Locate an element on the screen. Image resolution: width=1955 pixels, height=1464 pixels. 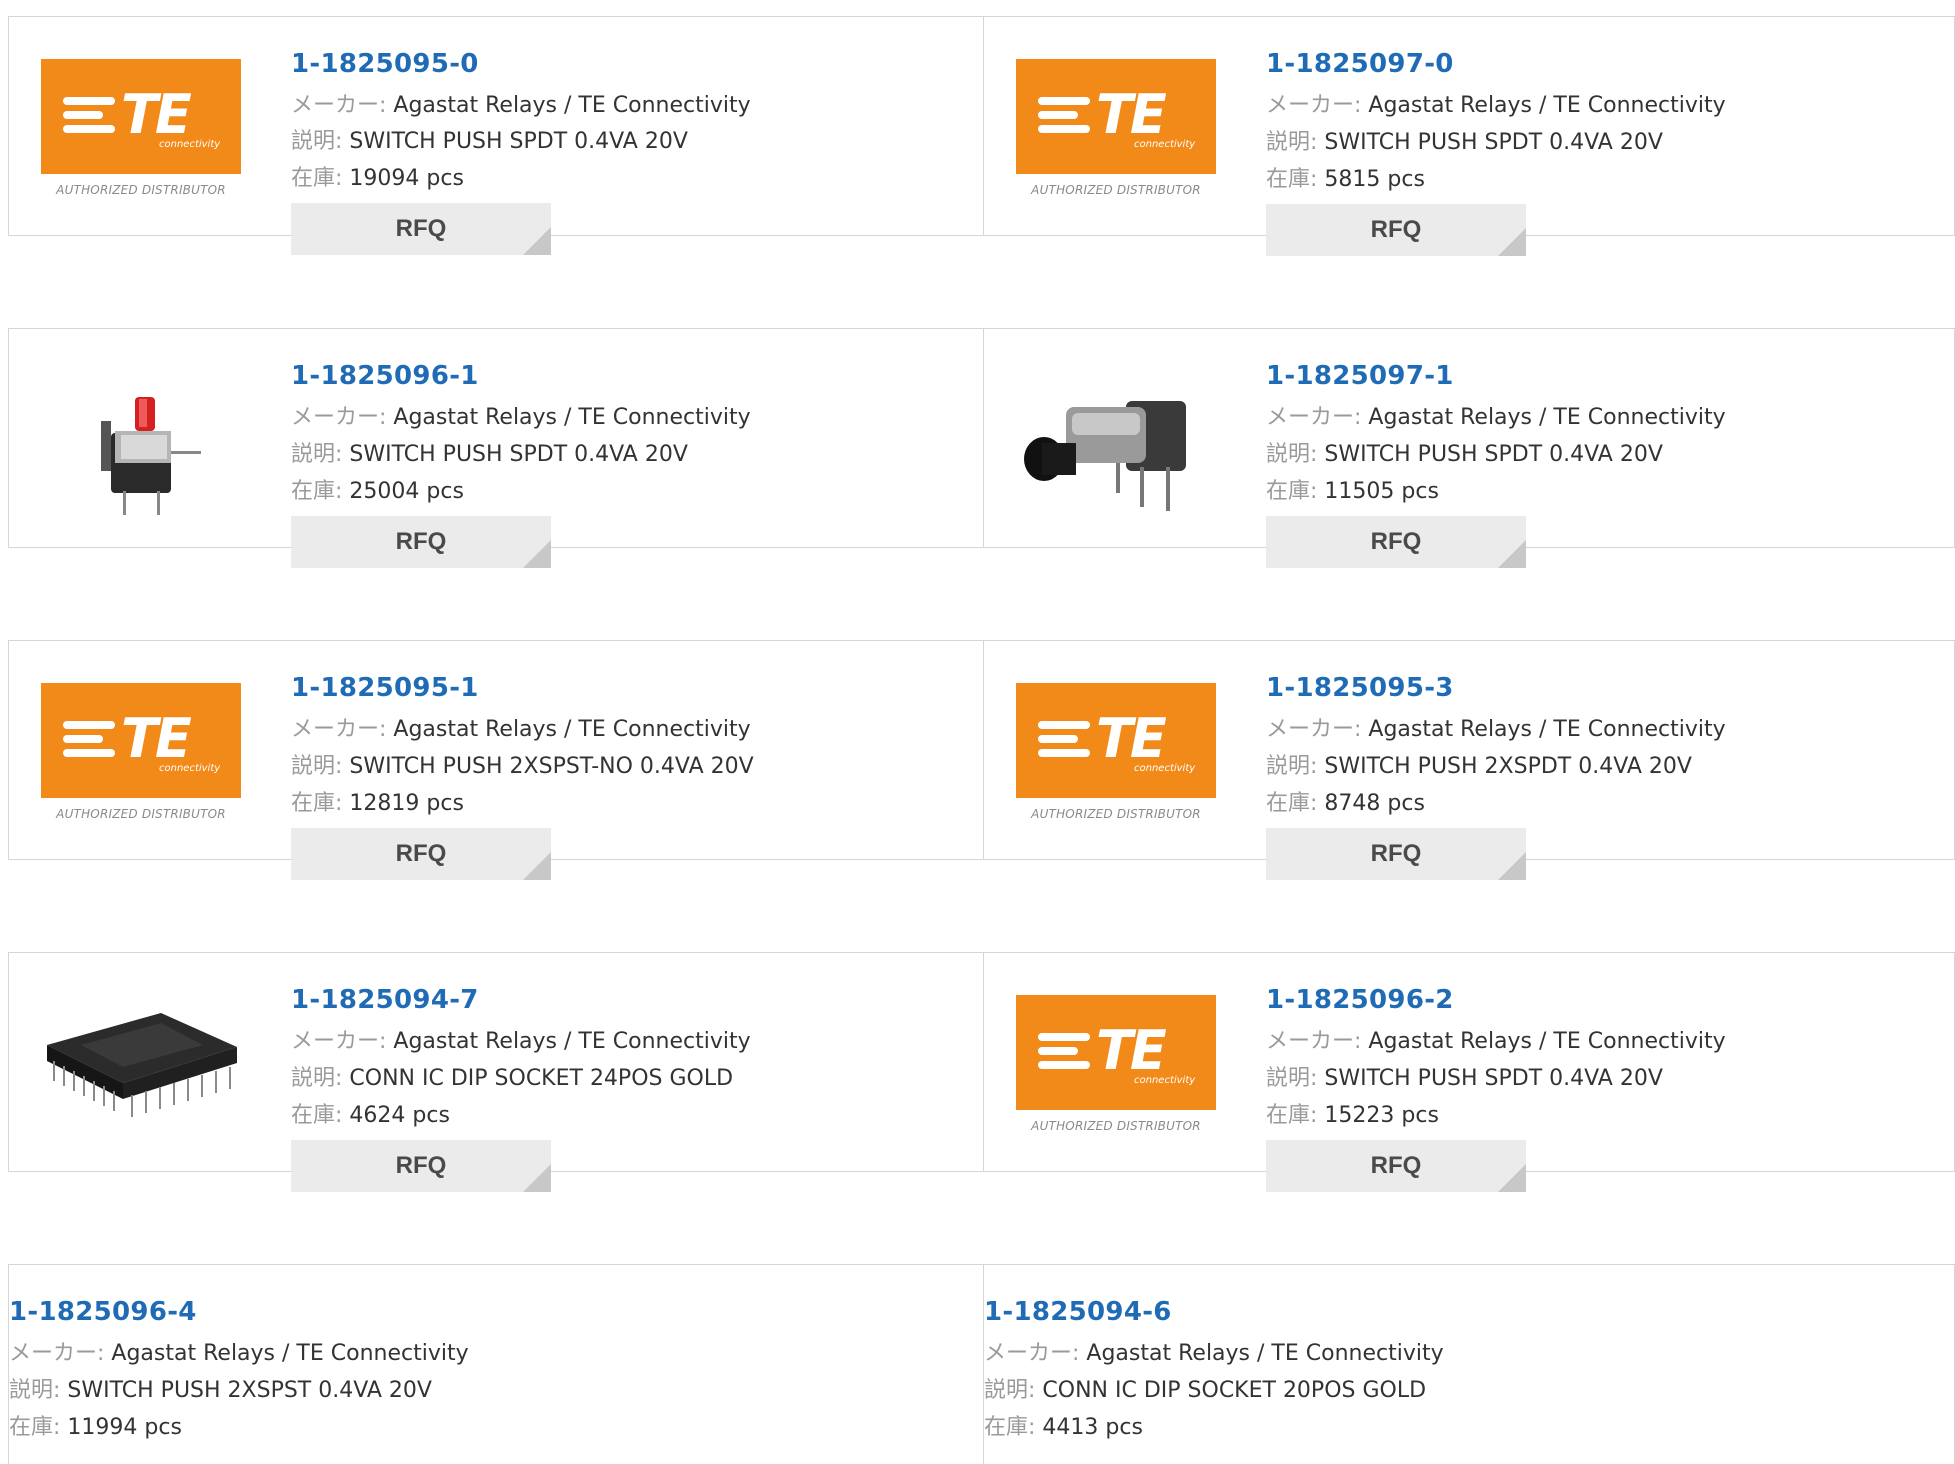
part-number-link: 1-1825095-3 is located at coordinates (1496, 688).